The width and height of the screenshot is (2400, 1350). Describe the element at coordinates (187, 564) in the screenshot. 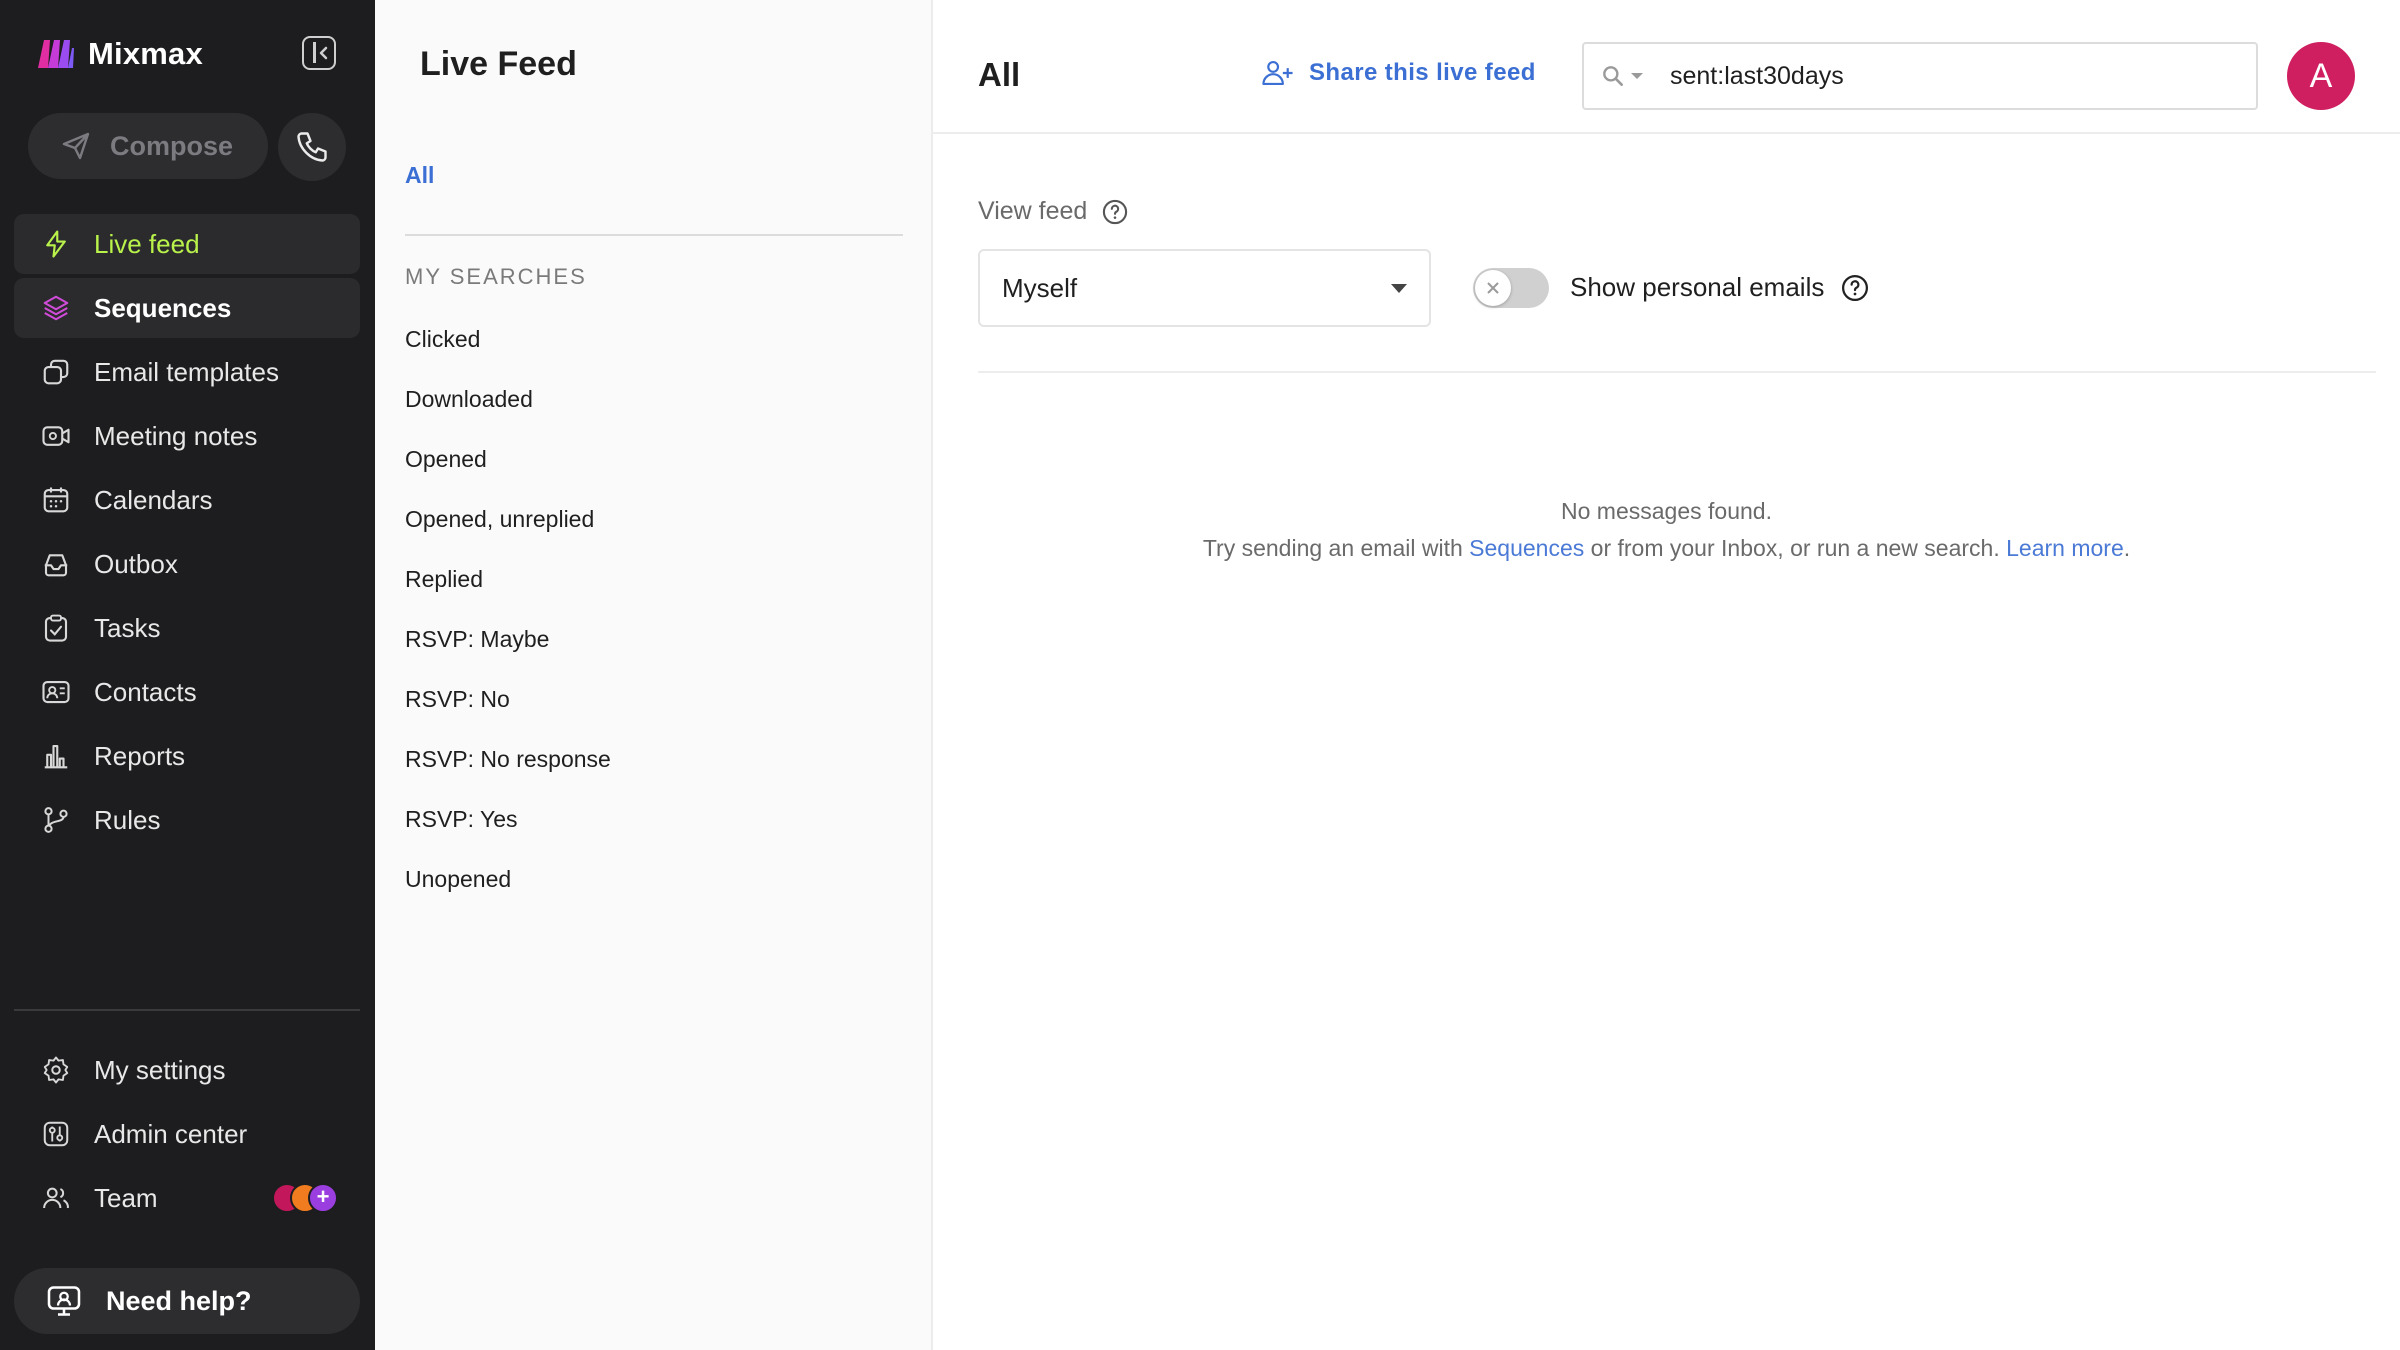

I see `nav-item-outbox: Outbox` at that location.